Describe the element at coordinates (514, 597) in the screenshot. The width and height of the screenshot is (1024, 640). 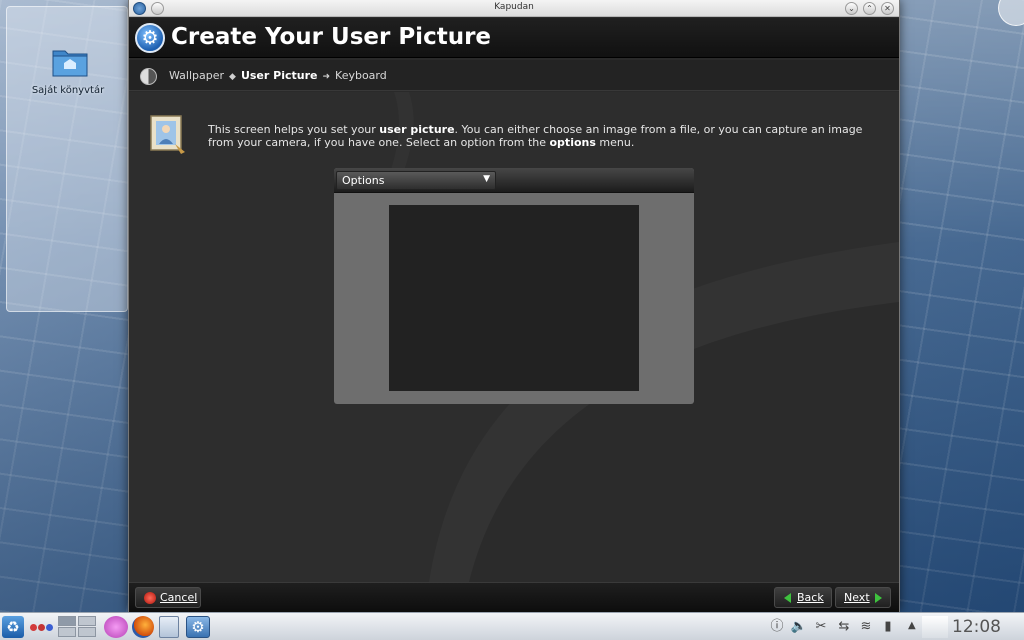
I see `wizard-footer: Cancel Back Next` at that location.